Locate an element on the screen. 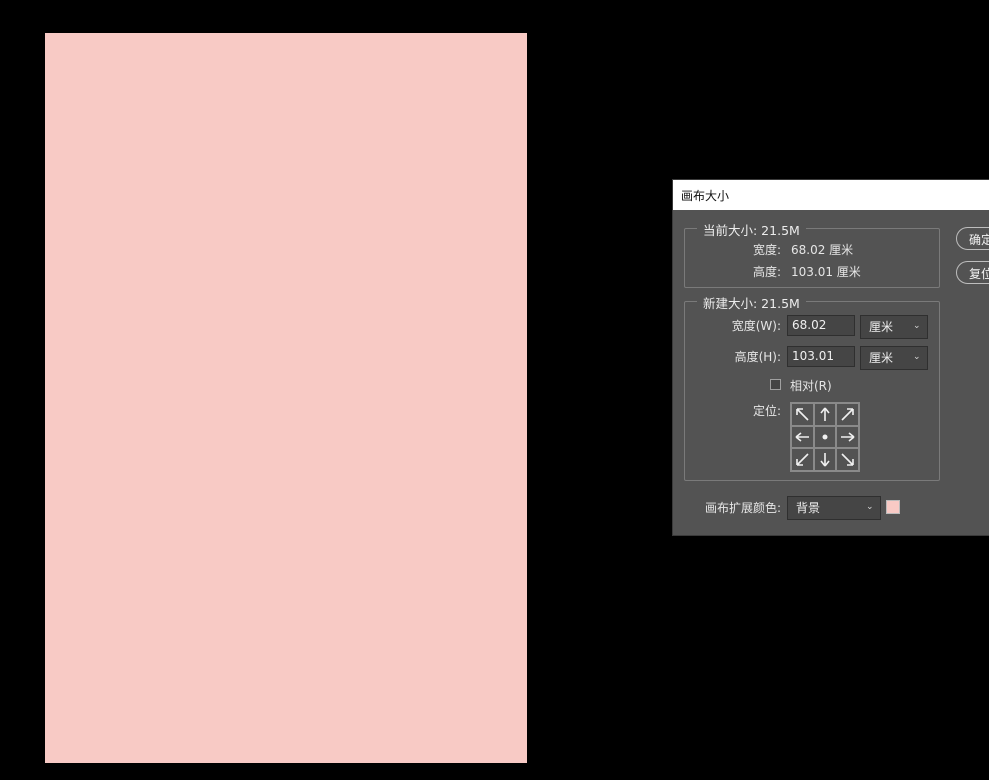 The image size is (989, 780). anchor-bottom-left is located at coordinates (802, 459).